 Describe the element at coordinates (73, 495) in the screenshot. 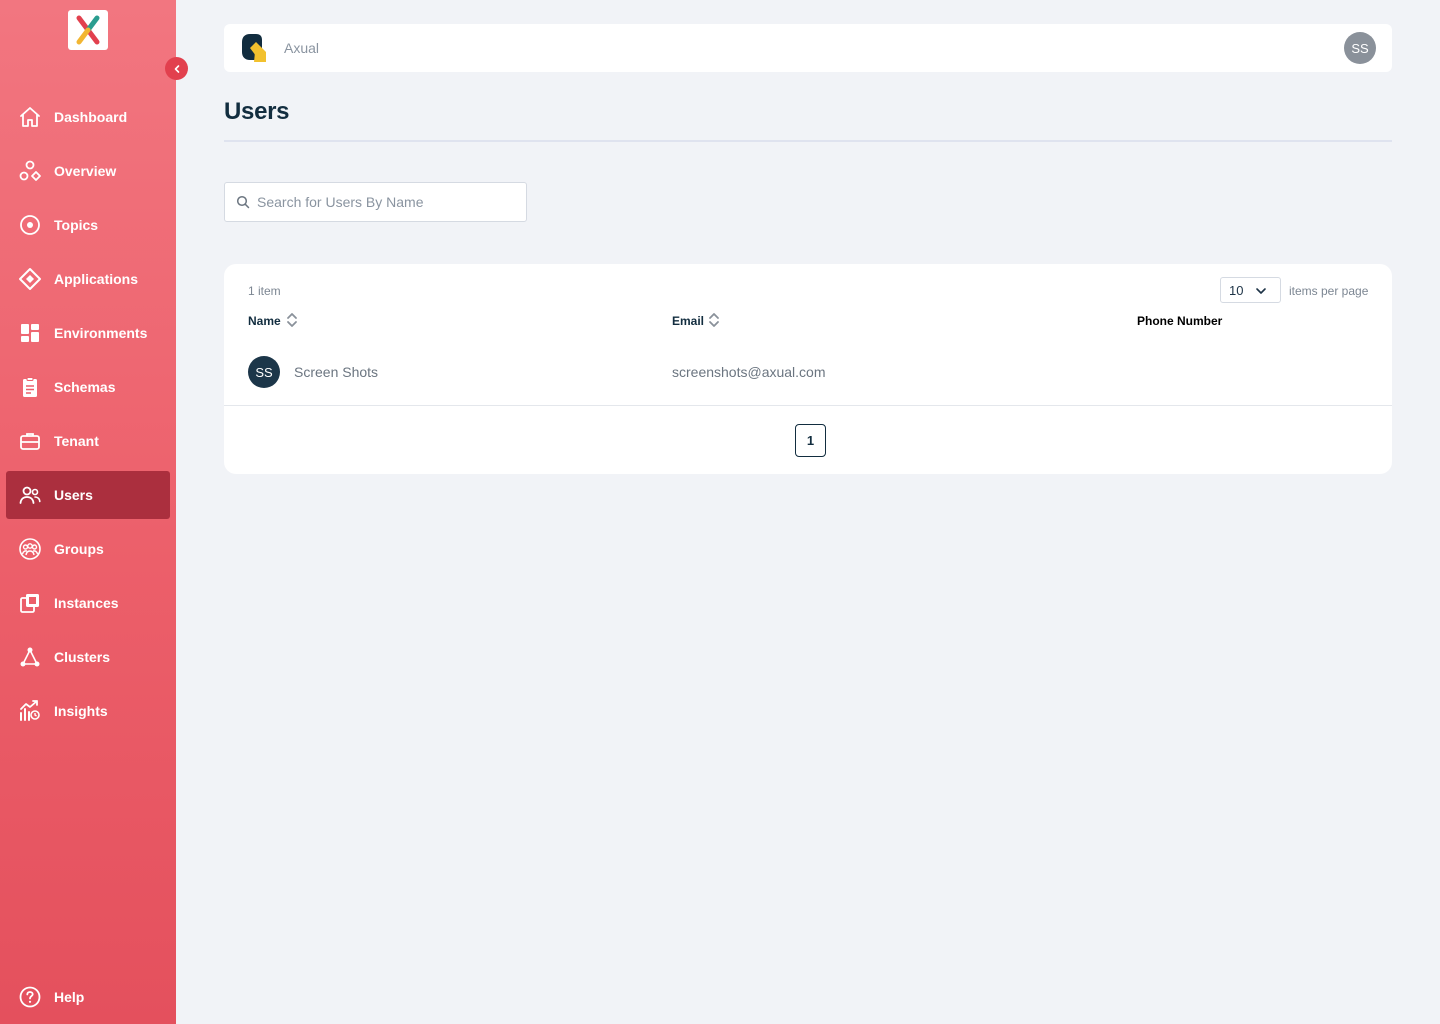

I see `sidebar-item-label: Users` at that location.